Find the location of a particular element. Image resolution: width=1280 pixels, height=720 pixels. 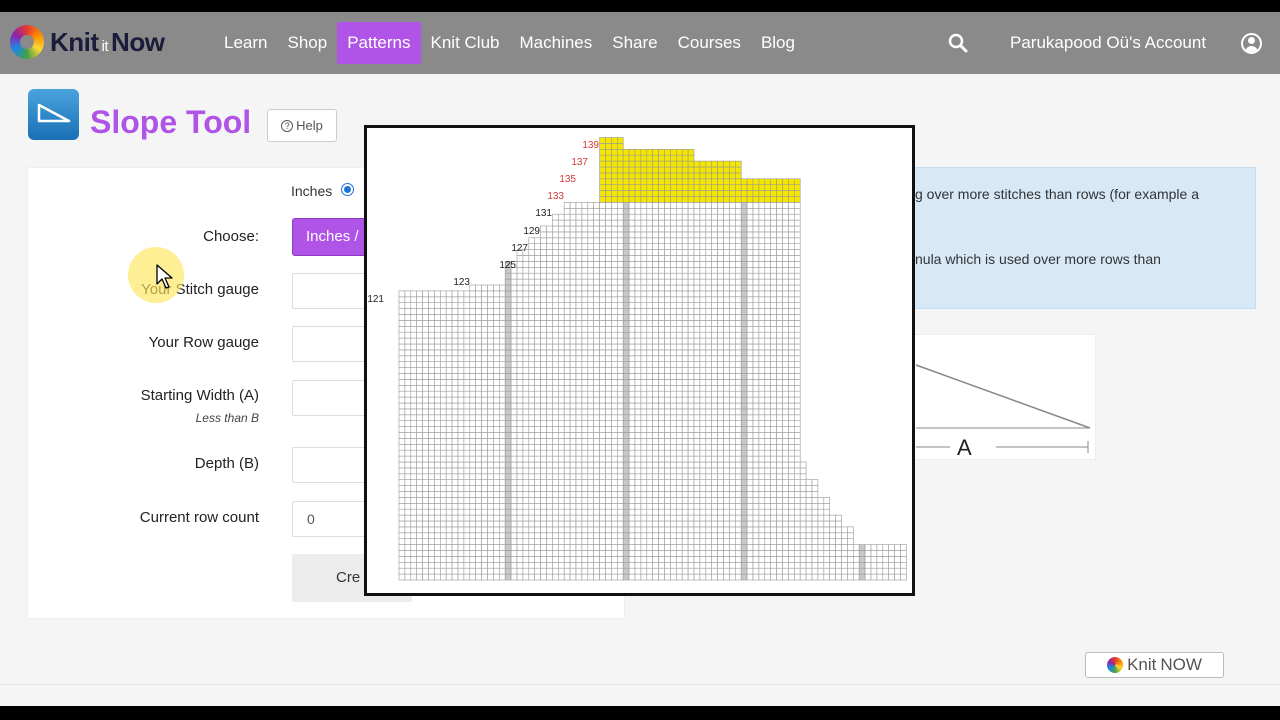

help-button: ? Help is located at coordinates (302, 125).